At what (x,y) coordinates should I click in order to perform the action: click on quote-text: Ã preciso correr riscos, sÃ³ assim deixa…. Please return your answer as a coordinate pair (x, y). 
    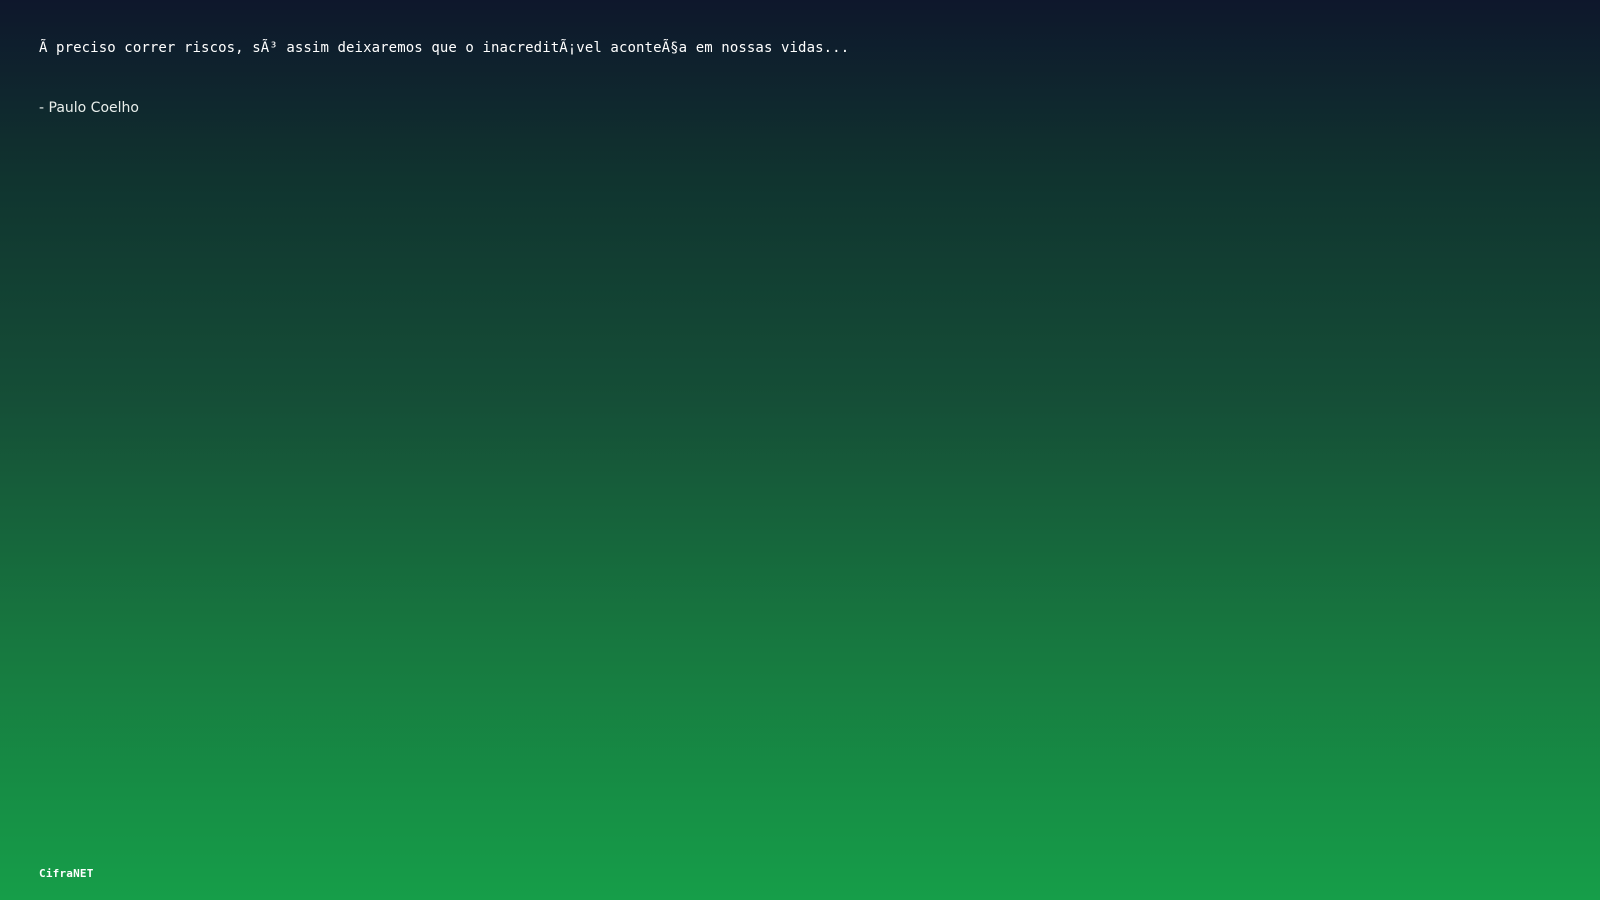
    Looking at the image, I should click on (444, 48).